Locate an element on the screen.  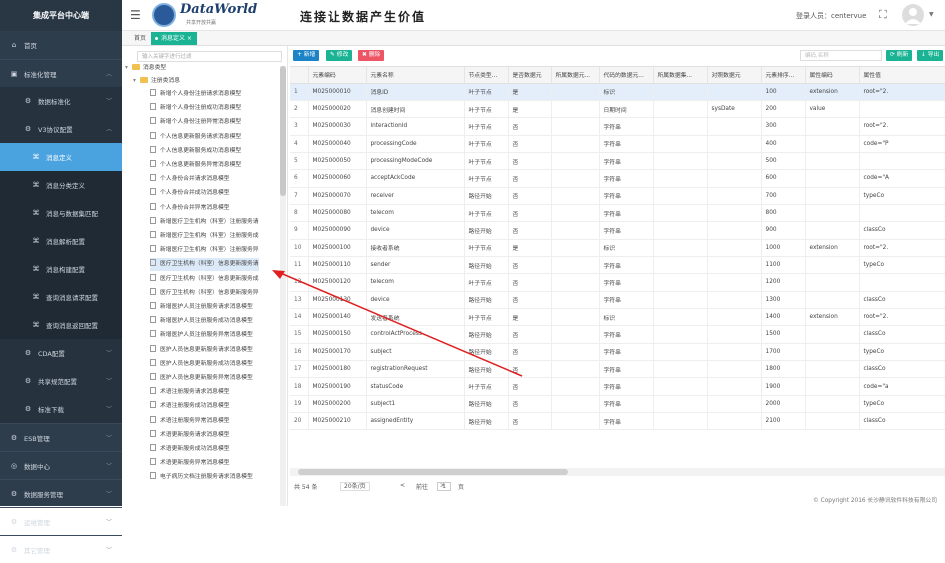
column-header: 是否数据元 is located at coordinates (530, 75).